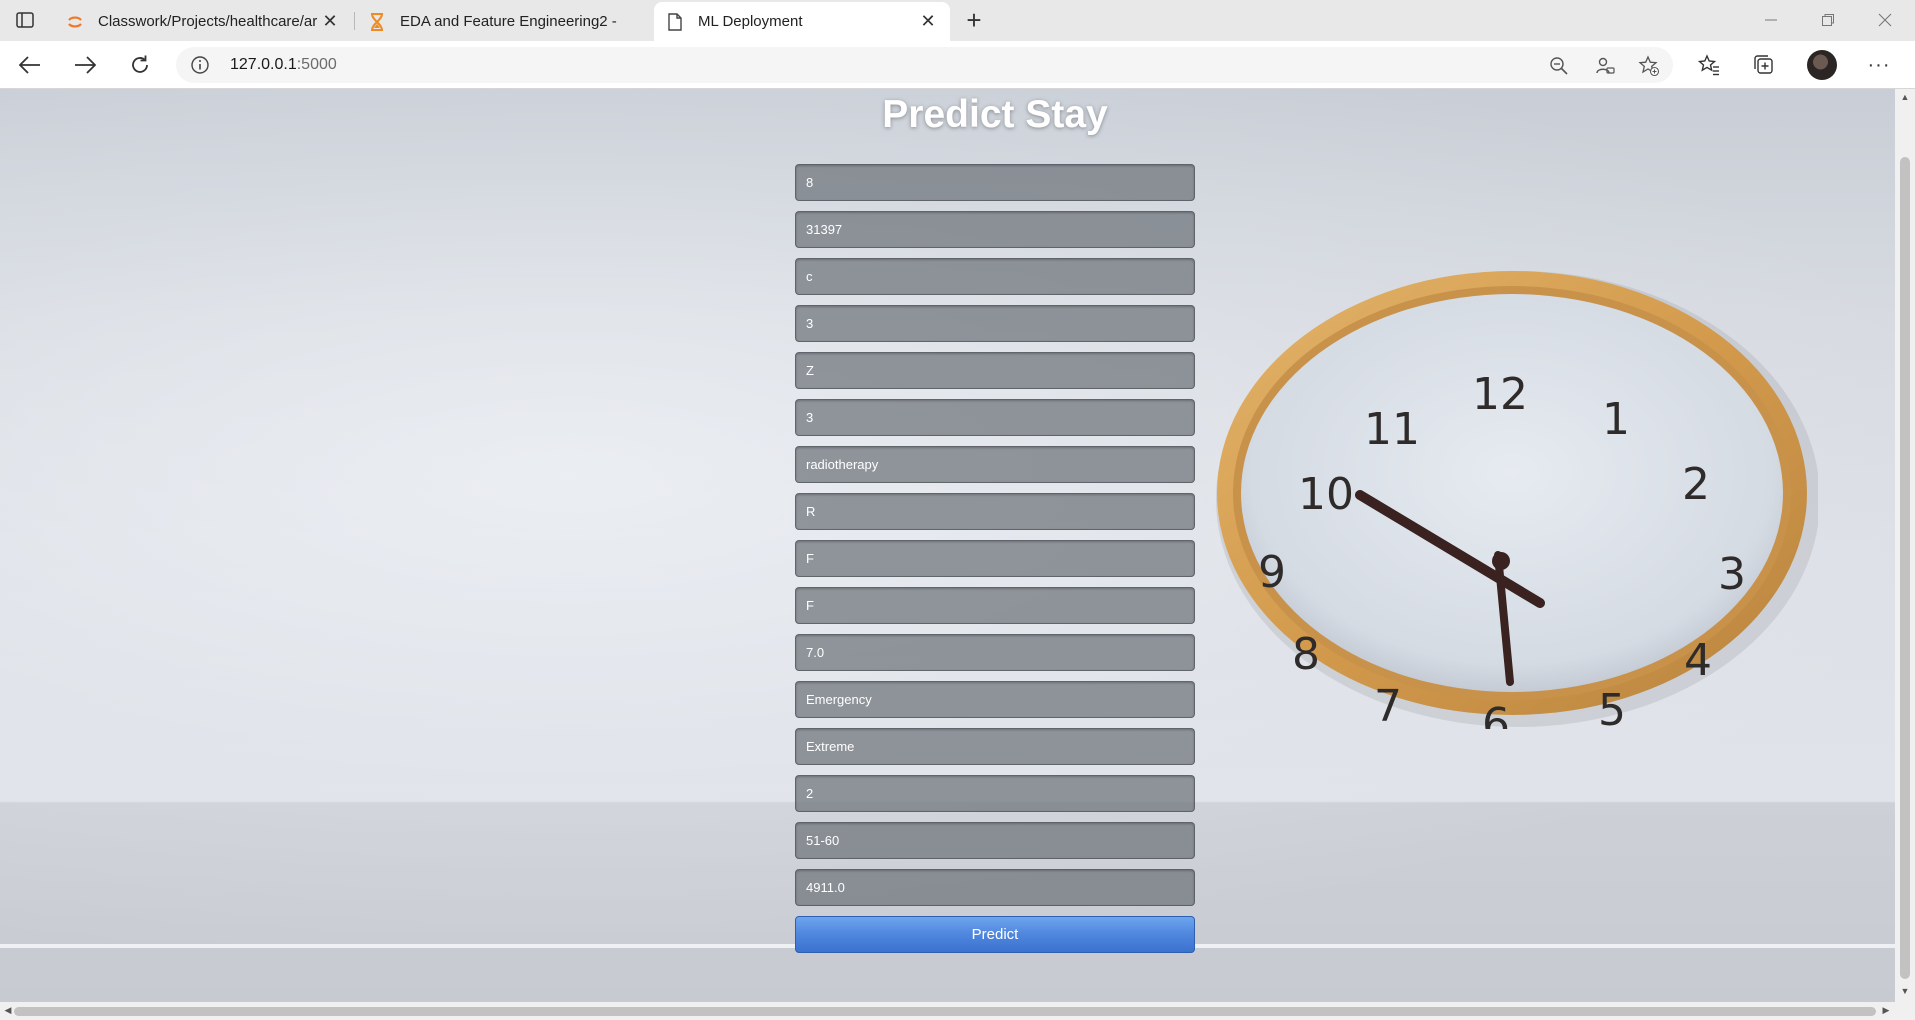  What do you see at coordinates (1905, 1011) in the screenshot?
I see `scrollbar-corner` at bounding box center [1905, 1011].